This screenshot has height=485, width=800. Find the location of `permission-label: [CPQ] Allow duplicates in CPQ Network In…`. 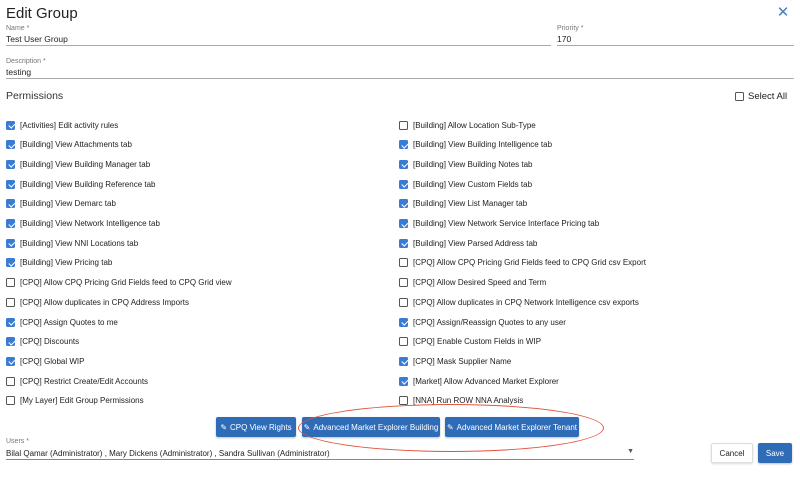

permission-label: [CPQ] Allow duplicates in CPQ Network In… is located at coordinates (526, 302).